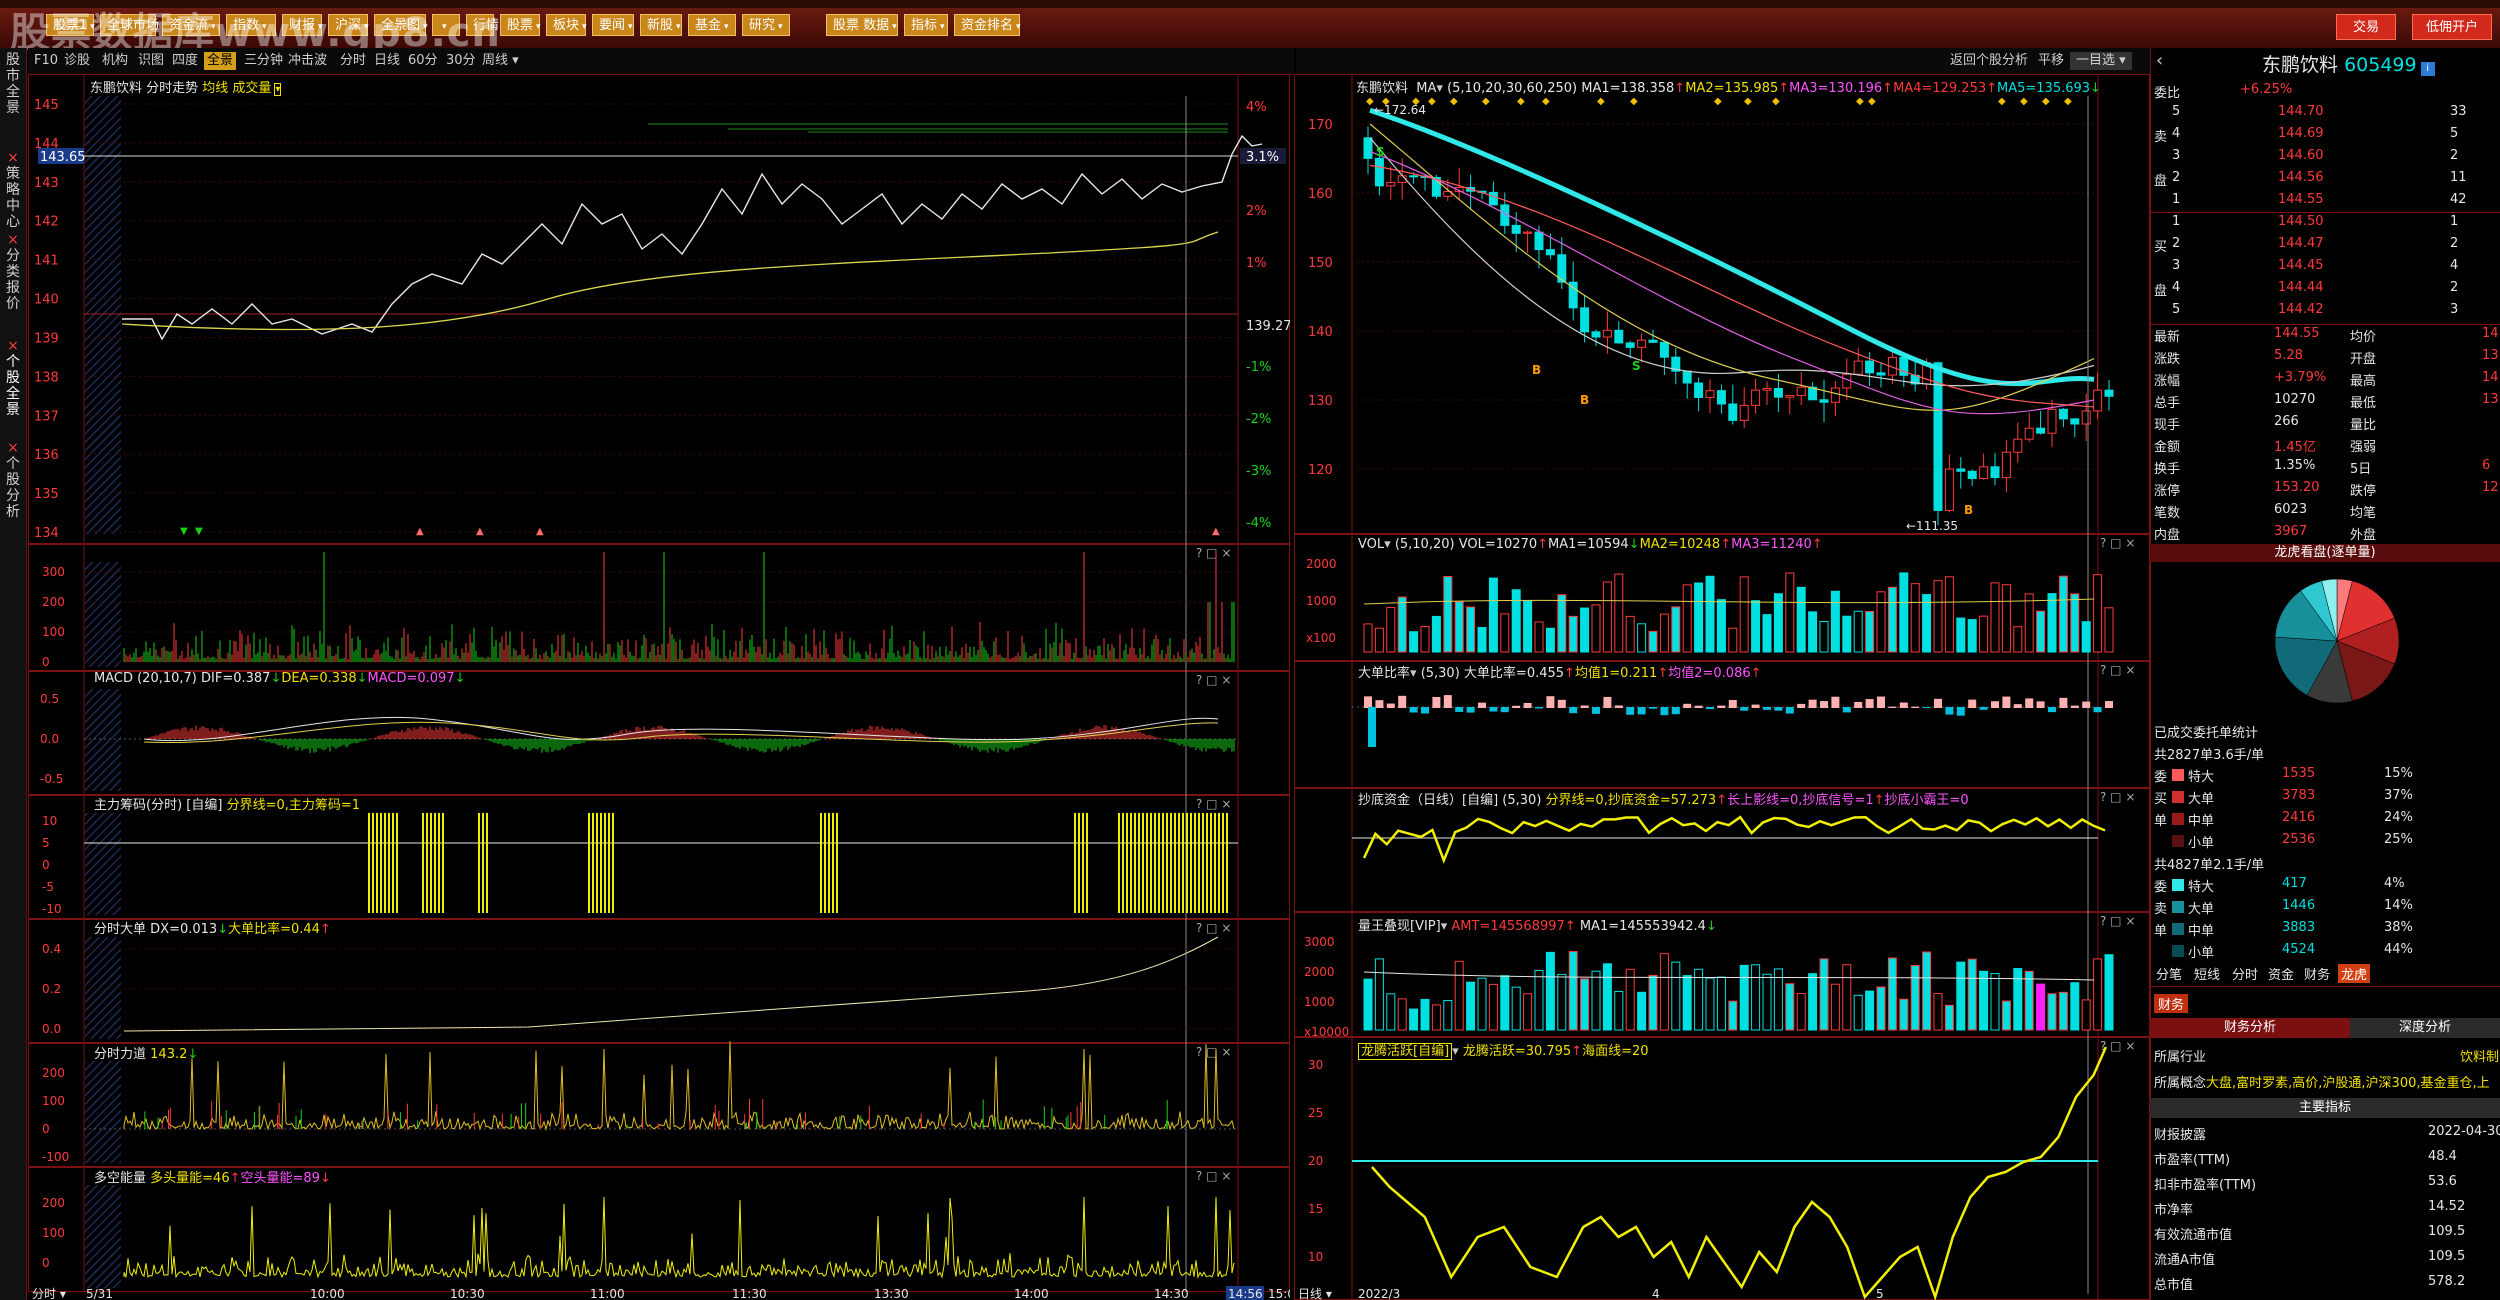 Image resolution: width=2500 pixels, height=1300 pixels. Describe the element at coordinates (661, 25) in the screenshot. I see `menu-12: 新股 ▾` at that location.